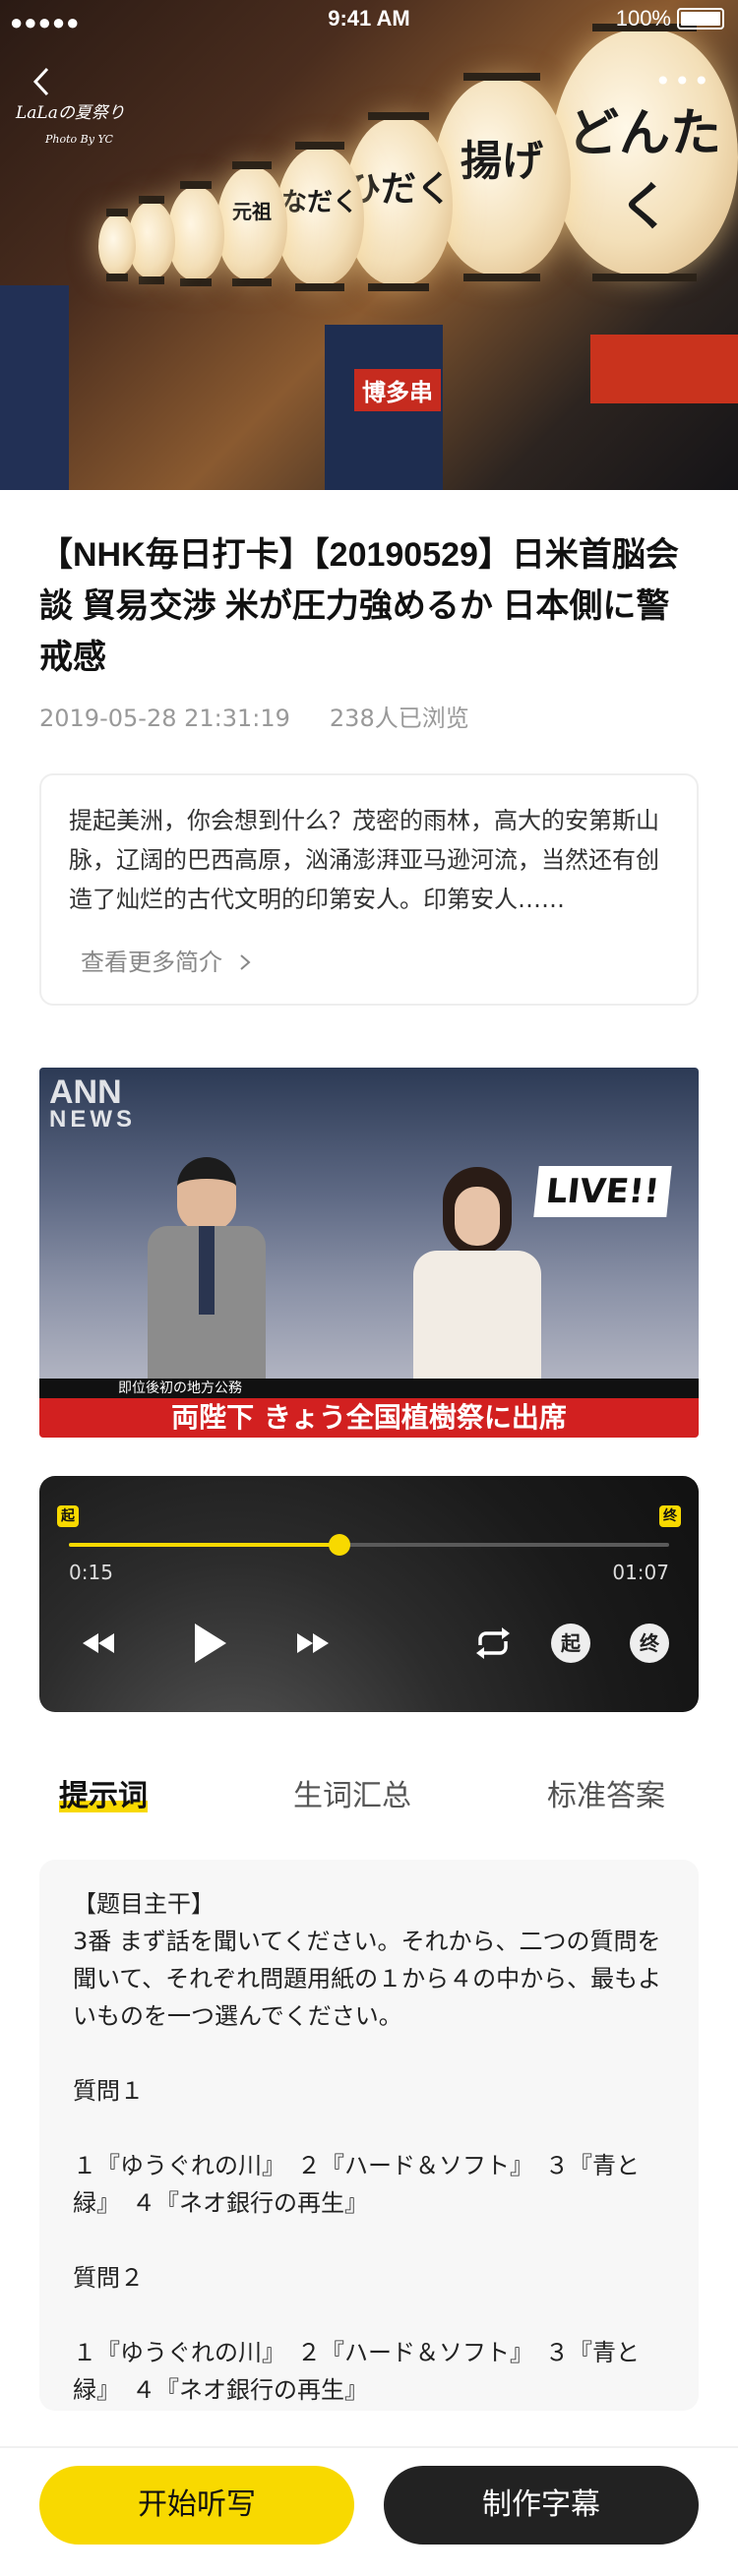 This screenshot has width=738, height=2576. What do you see at coordinates (670, 1516) in the screenshot?
I see `end-marker: 终` at bounding box center [670, 1516].